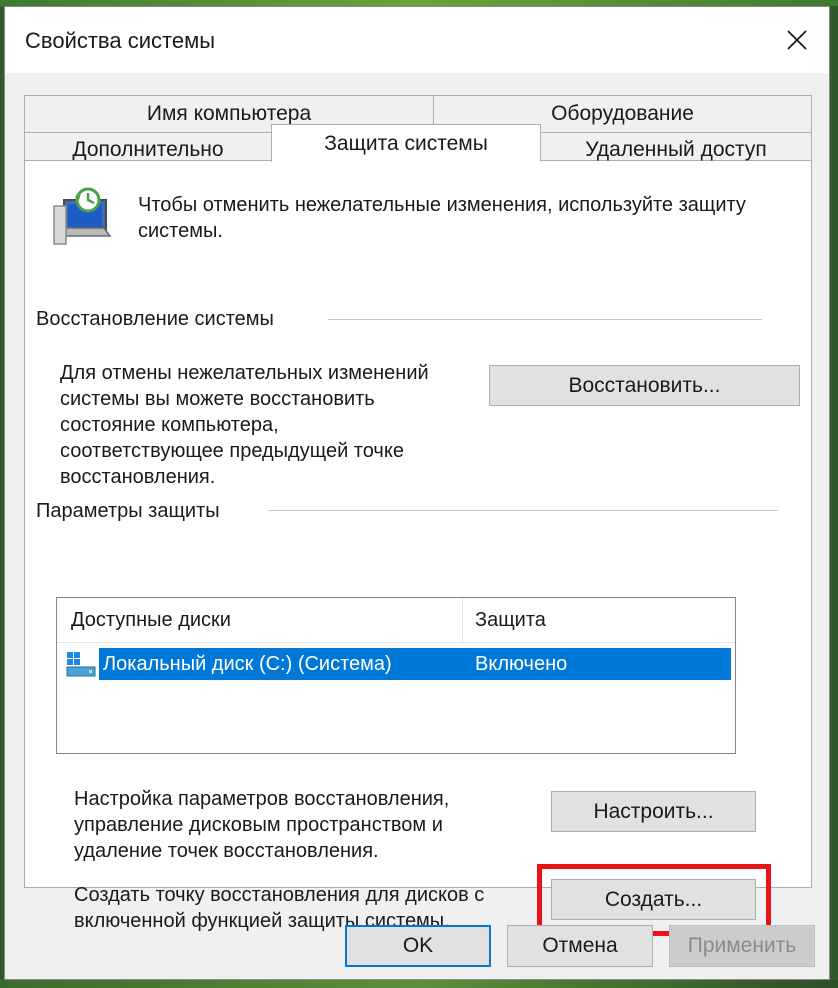 Image resolution: width=838 pixels, height=988 pixels. I want to click on protection-heading-line, so click(523, 510).